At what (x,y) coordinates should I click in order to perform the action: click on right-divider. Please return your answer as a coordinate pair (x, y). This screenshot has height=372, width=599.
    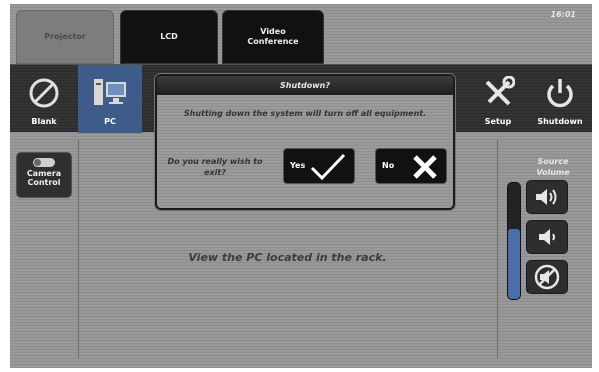
    Looking at the image, I should click on (497, 249).